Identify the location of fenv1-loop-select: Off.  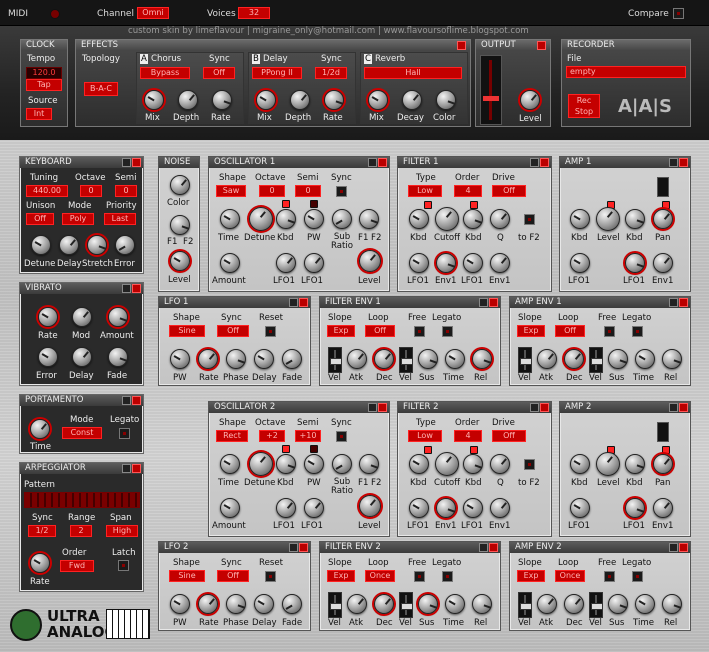
(380, 331).